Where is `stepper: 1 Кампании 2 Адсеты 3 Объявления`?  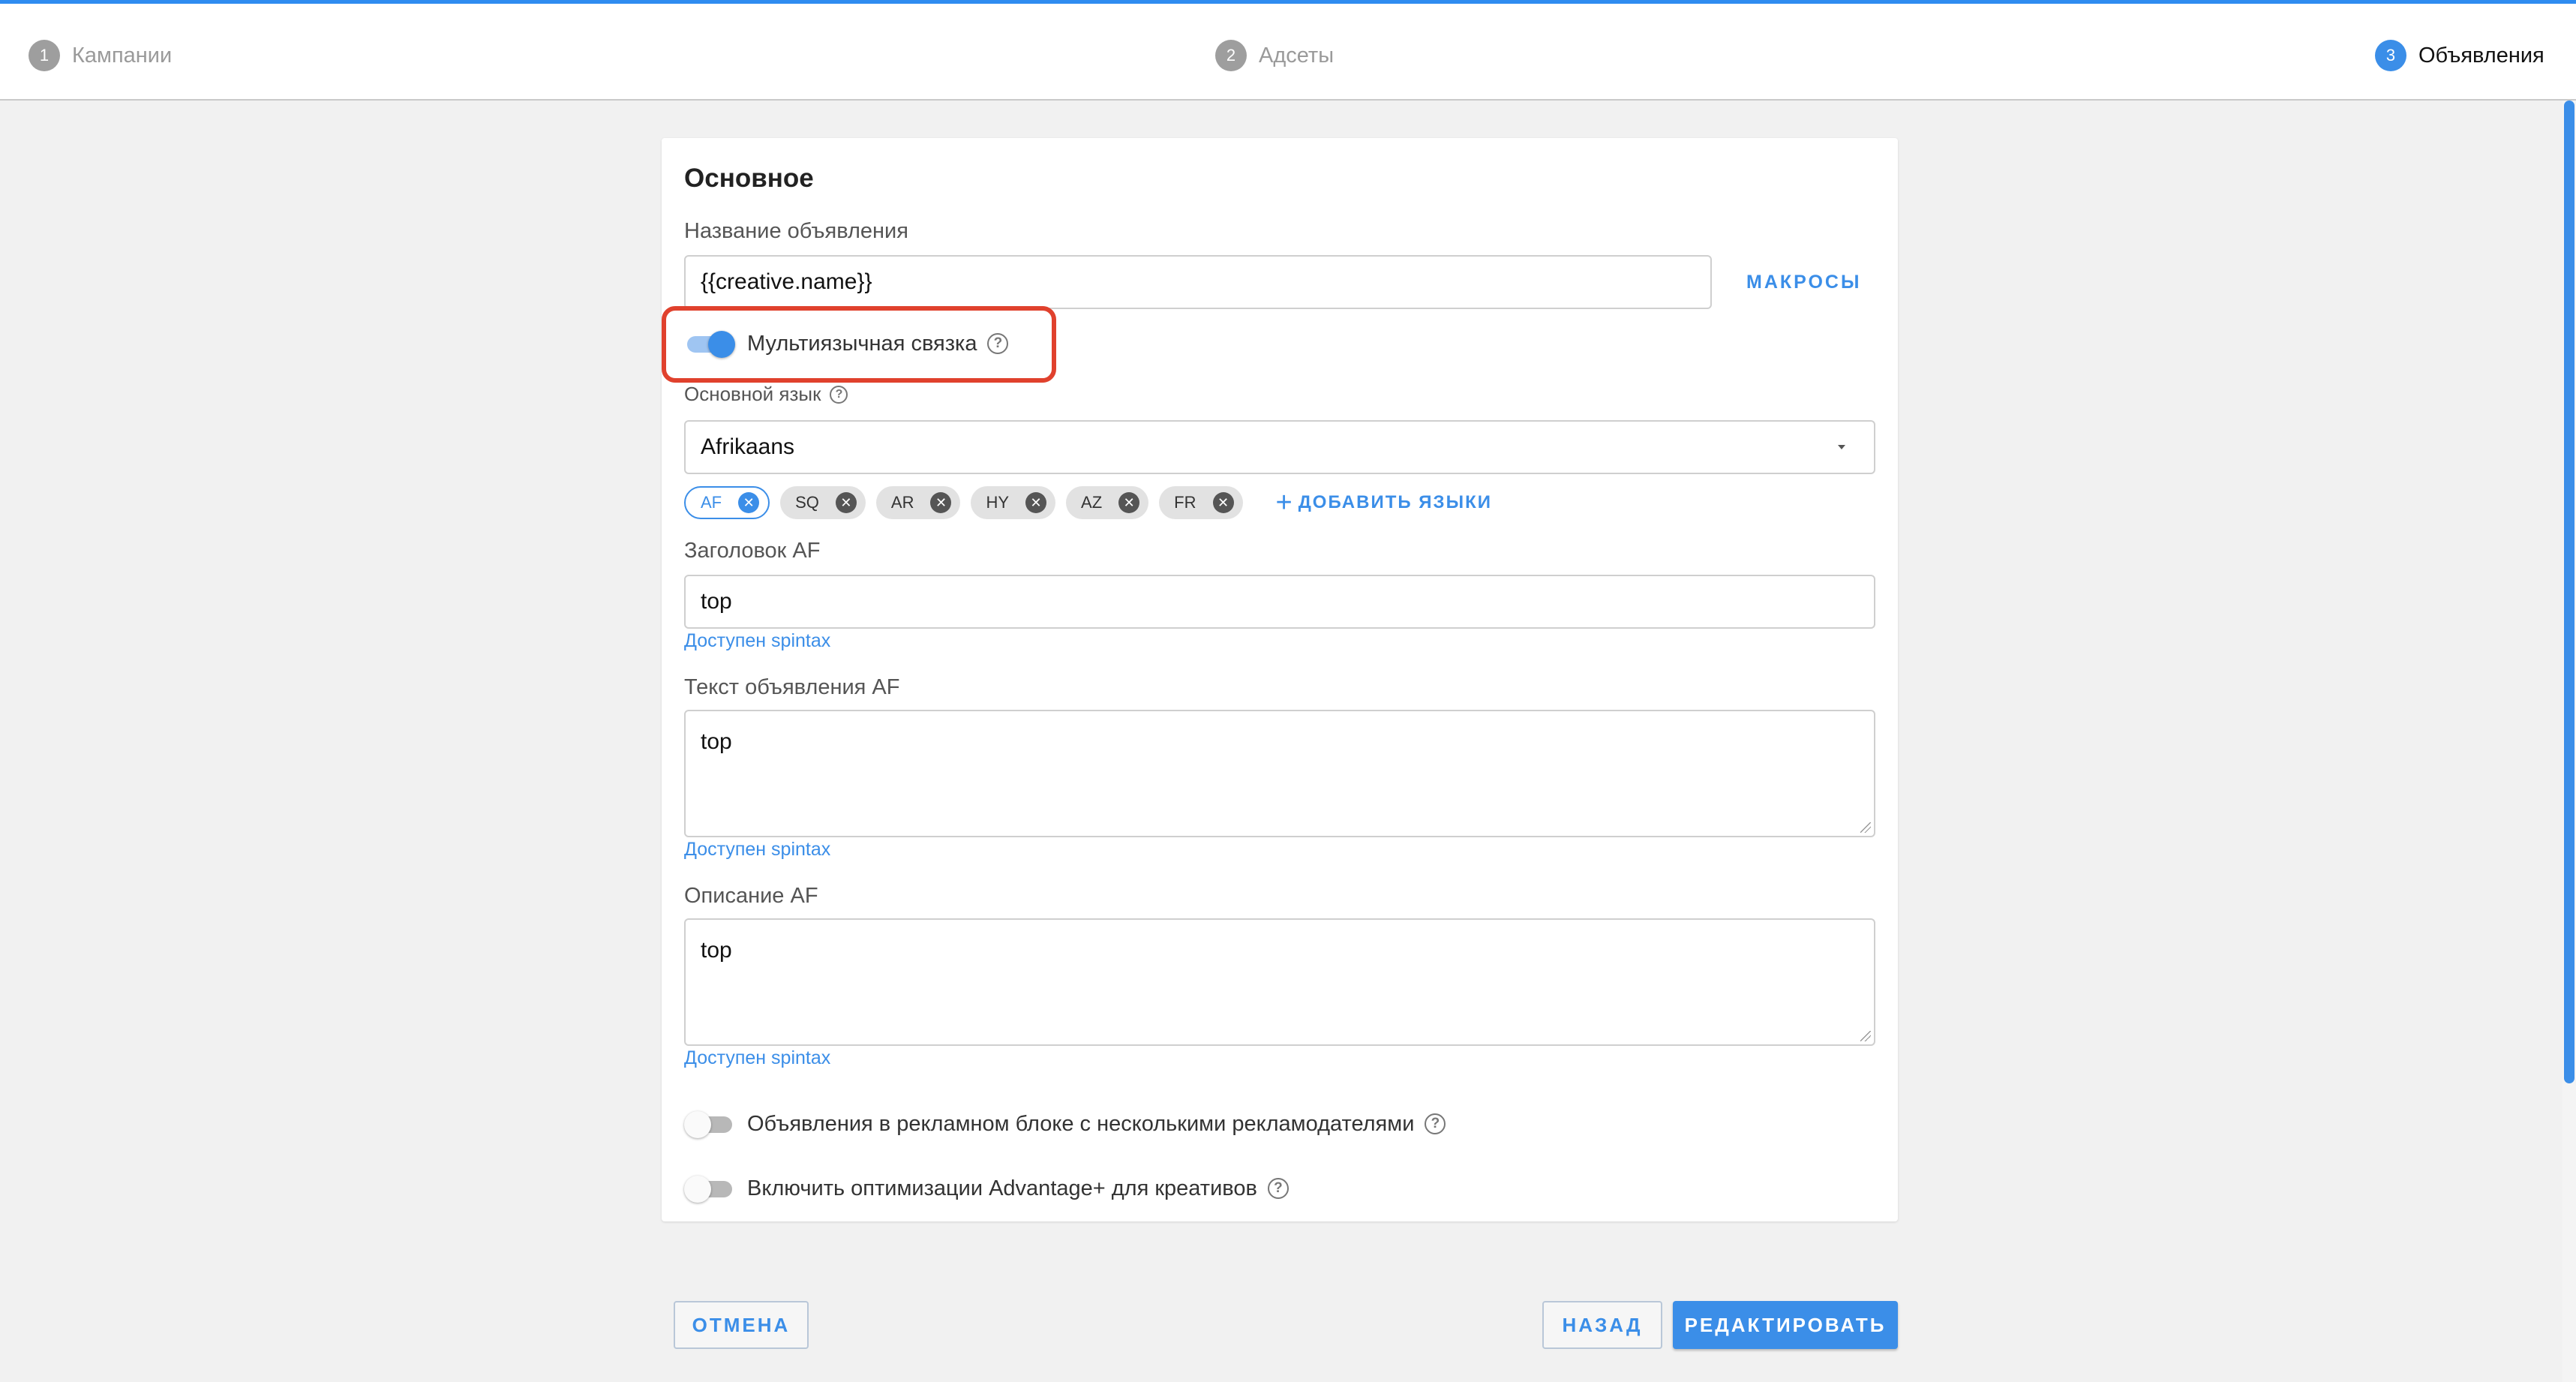
stepper: 1 Кампании 2 Адсеты 3 Объявления is located at coordinates (1288, 50).